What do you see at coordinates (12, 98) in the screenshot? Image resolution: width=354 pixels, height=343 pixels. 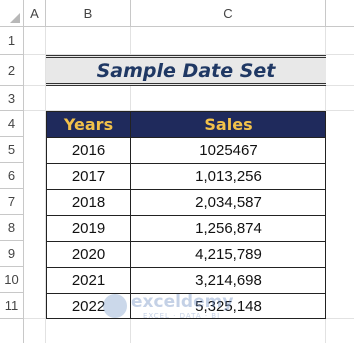 I see `row-header-3: 3` at bounding box center [12, 98].